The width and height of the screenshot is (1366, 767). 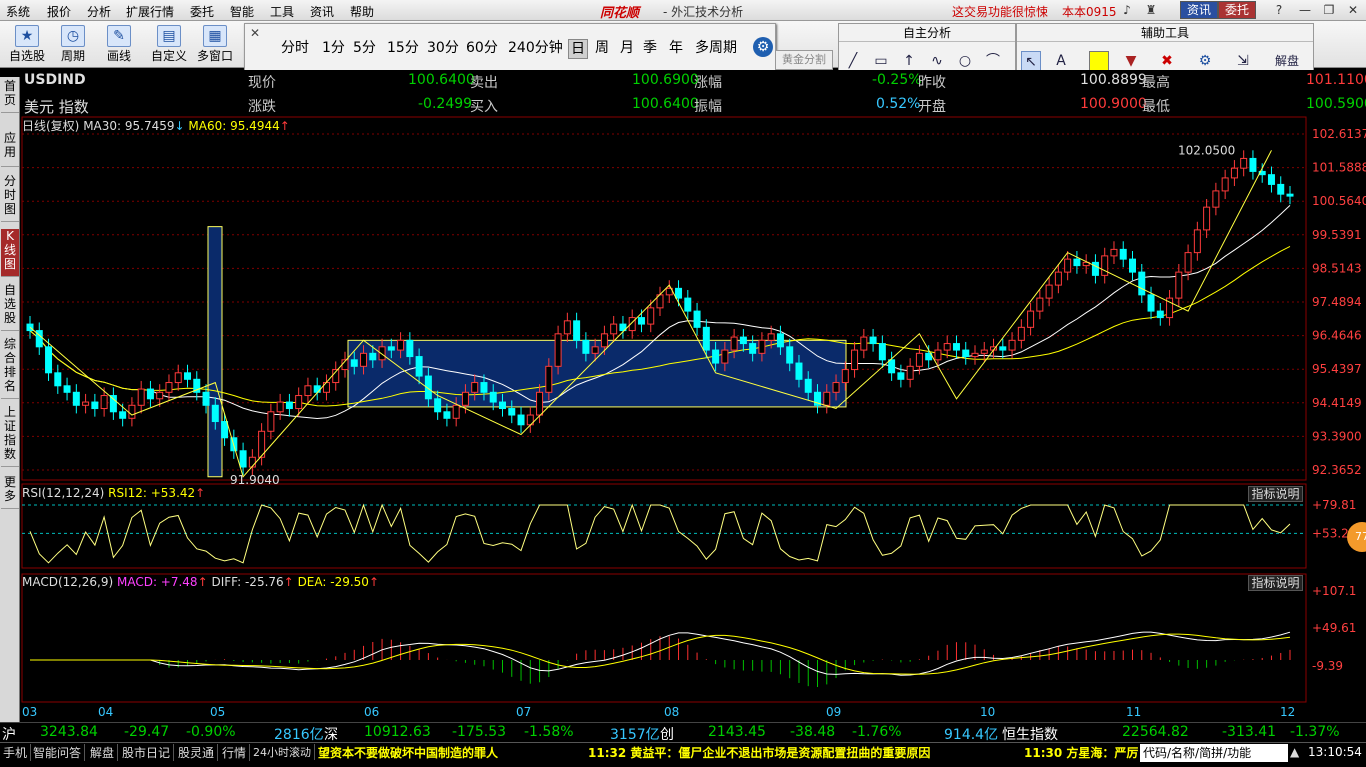 What do you see at coordinates (1214, 753) in the screenshot?
I see `code-search-input: 代码/名称/简拼/功能` at bounding box center [1214, 753].